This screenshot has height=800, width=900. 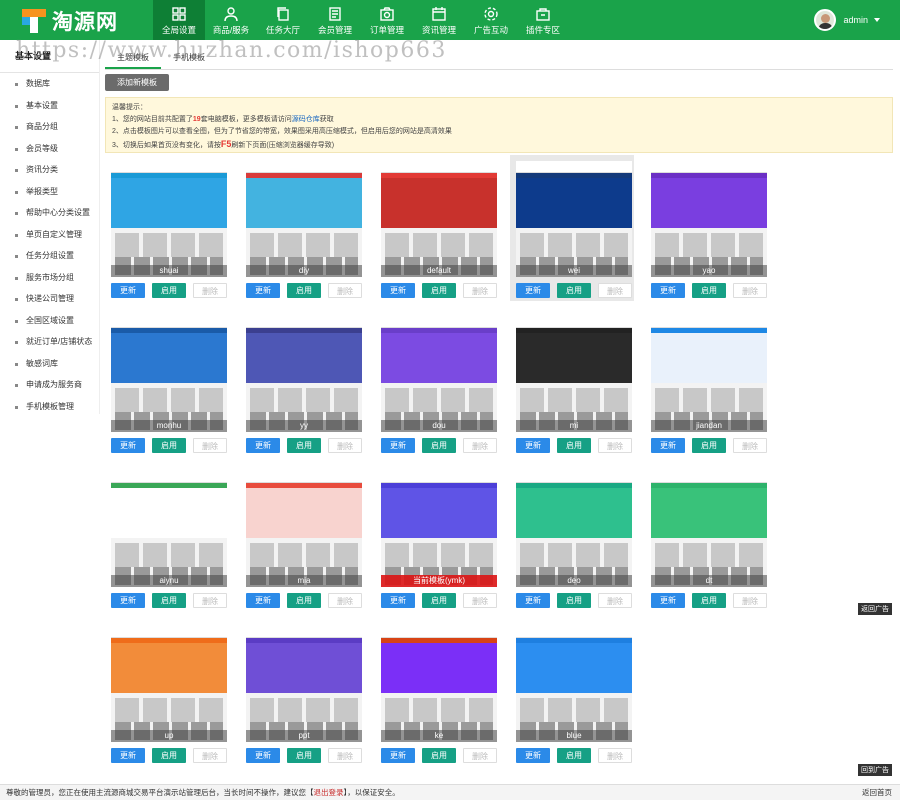 What do you see at coordinates (189, 58) in the screenshot?
I see `tab-mobile-templates: 手机模板` at bounding box center [189, 58].